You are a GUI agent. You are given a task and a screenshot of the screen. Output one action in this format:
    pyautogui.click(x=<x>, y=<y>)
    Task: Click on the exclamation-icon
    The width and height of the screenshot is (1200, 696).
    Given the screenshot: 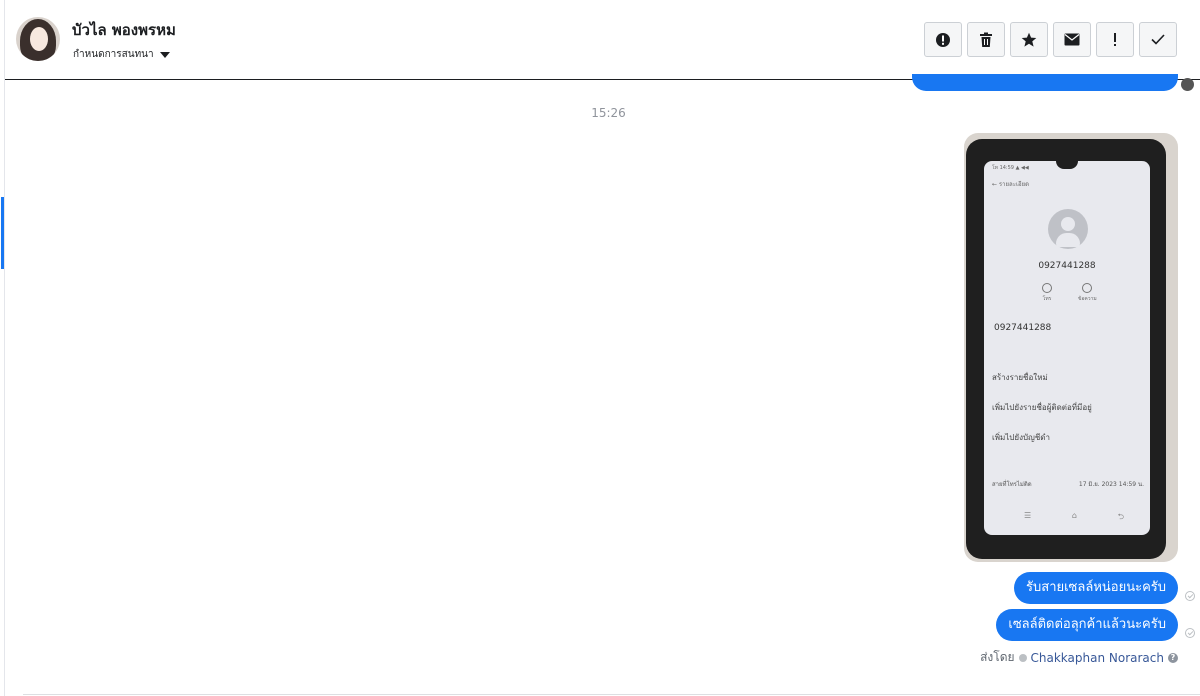 What is the action you would take?
    pyautogui.click(x=1115, y=39)
    